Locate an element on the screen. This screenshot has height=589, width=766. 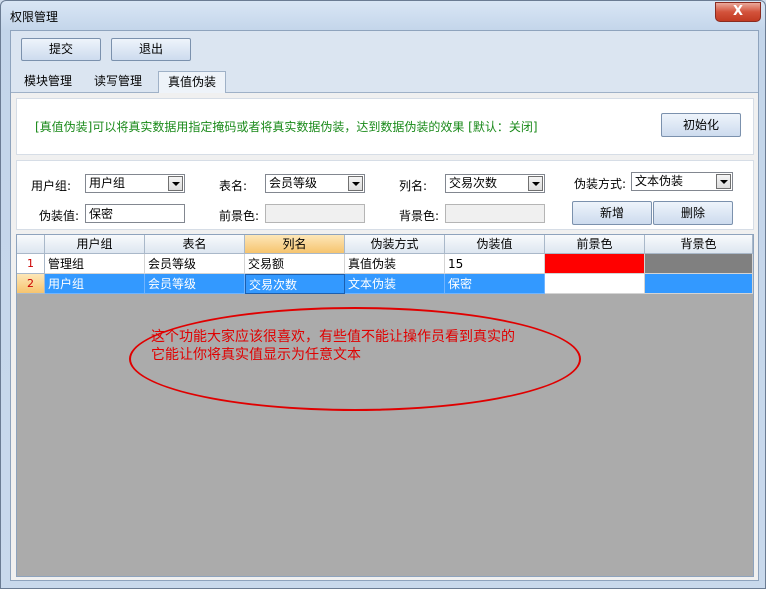
table-select-value: 会员等级 is located at coordinates (293, 183).